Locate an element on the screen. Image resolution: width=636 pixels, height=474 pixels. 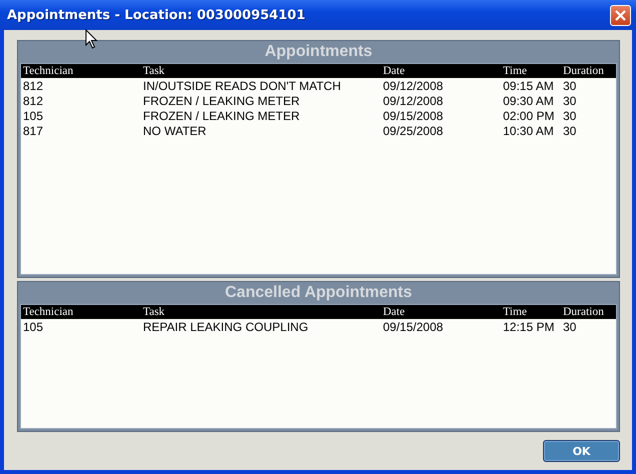
mouse-pointer-icon is located at coordinates (91, 39).